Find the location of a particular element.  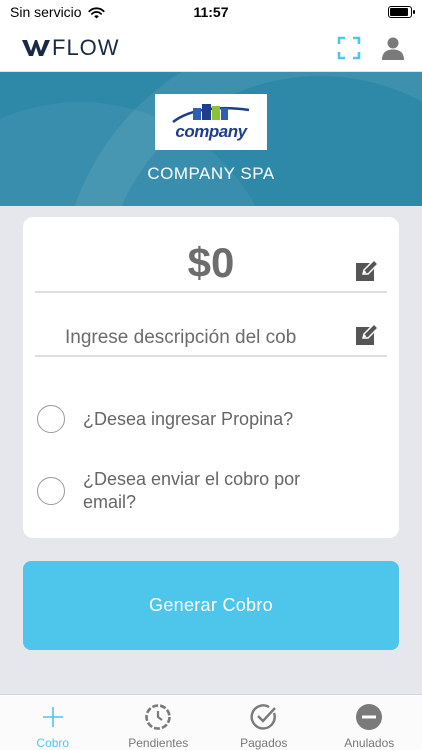

profile-button is located at coordinates (393, 48).